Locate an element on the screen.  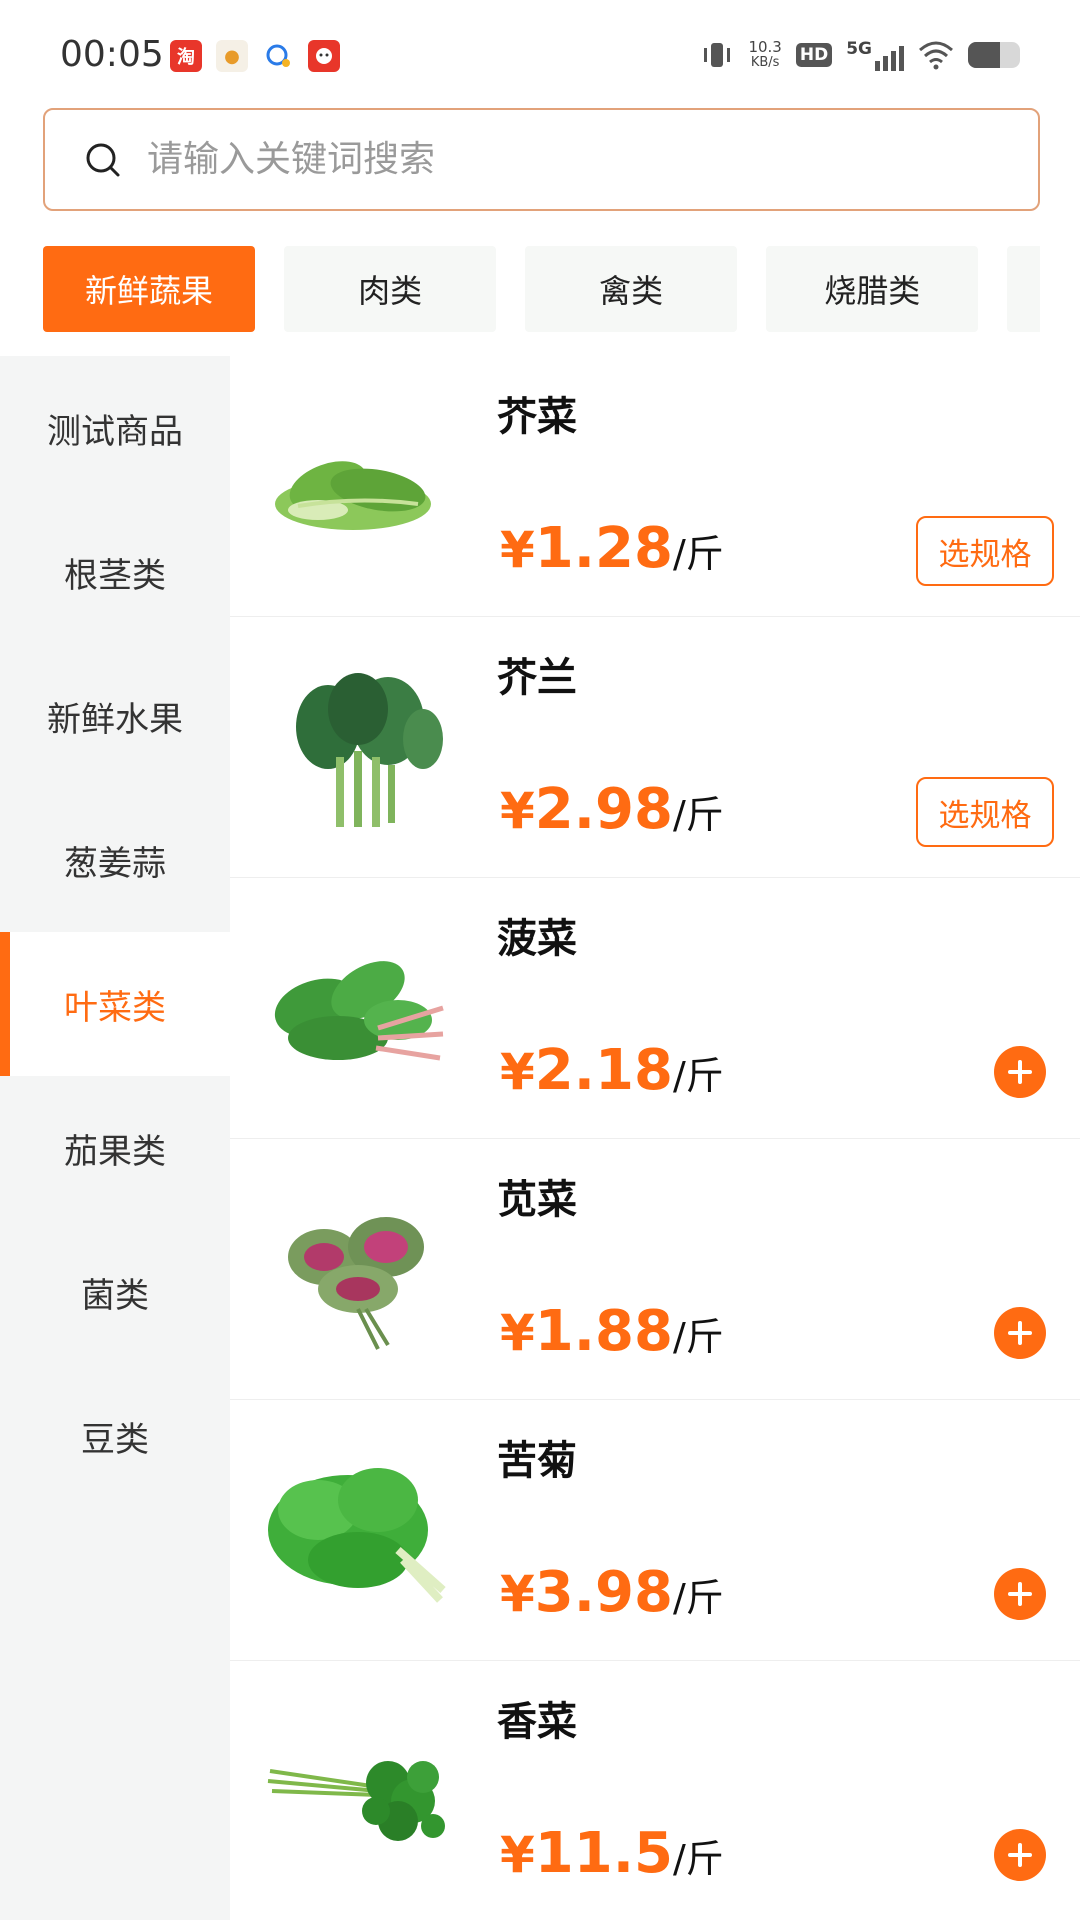
product-item: 芥兰 ¥2.98/斤 选规格 is located at coordinates (655, 747).